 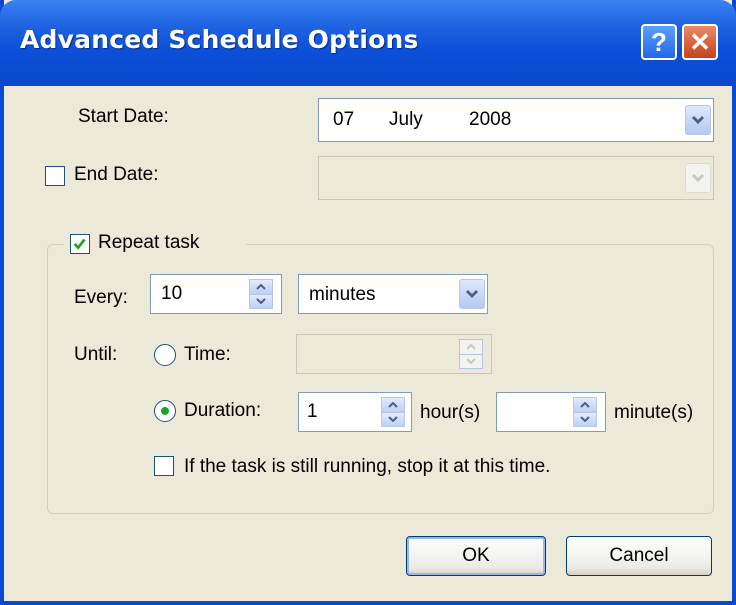 I want to click on time-radio, so click(x=165, y=355).